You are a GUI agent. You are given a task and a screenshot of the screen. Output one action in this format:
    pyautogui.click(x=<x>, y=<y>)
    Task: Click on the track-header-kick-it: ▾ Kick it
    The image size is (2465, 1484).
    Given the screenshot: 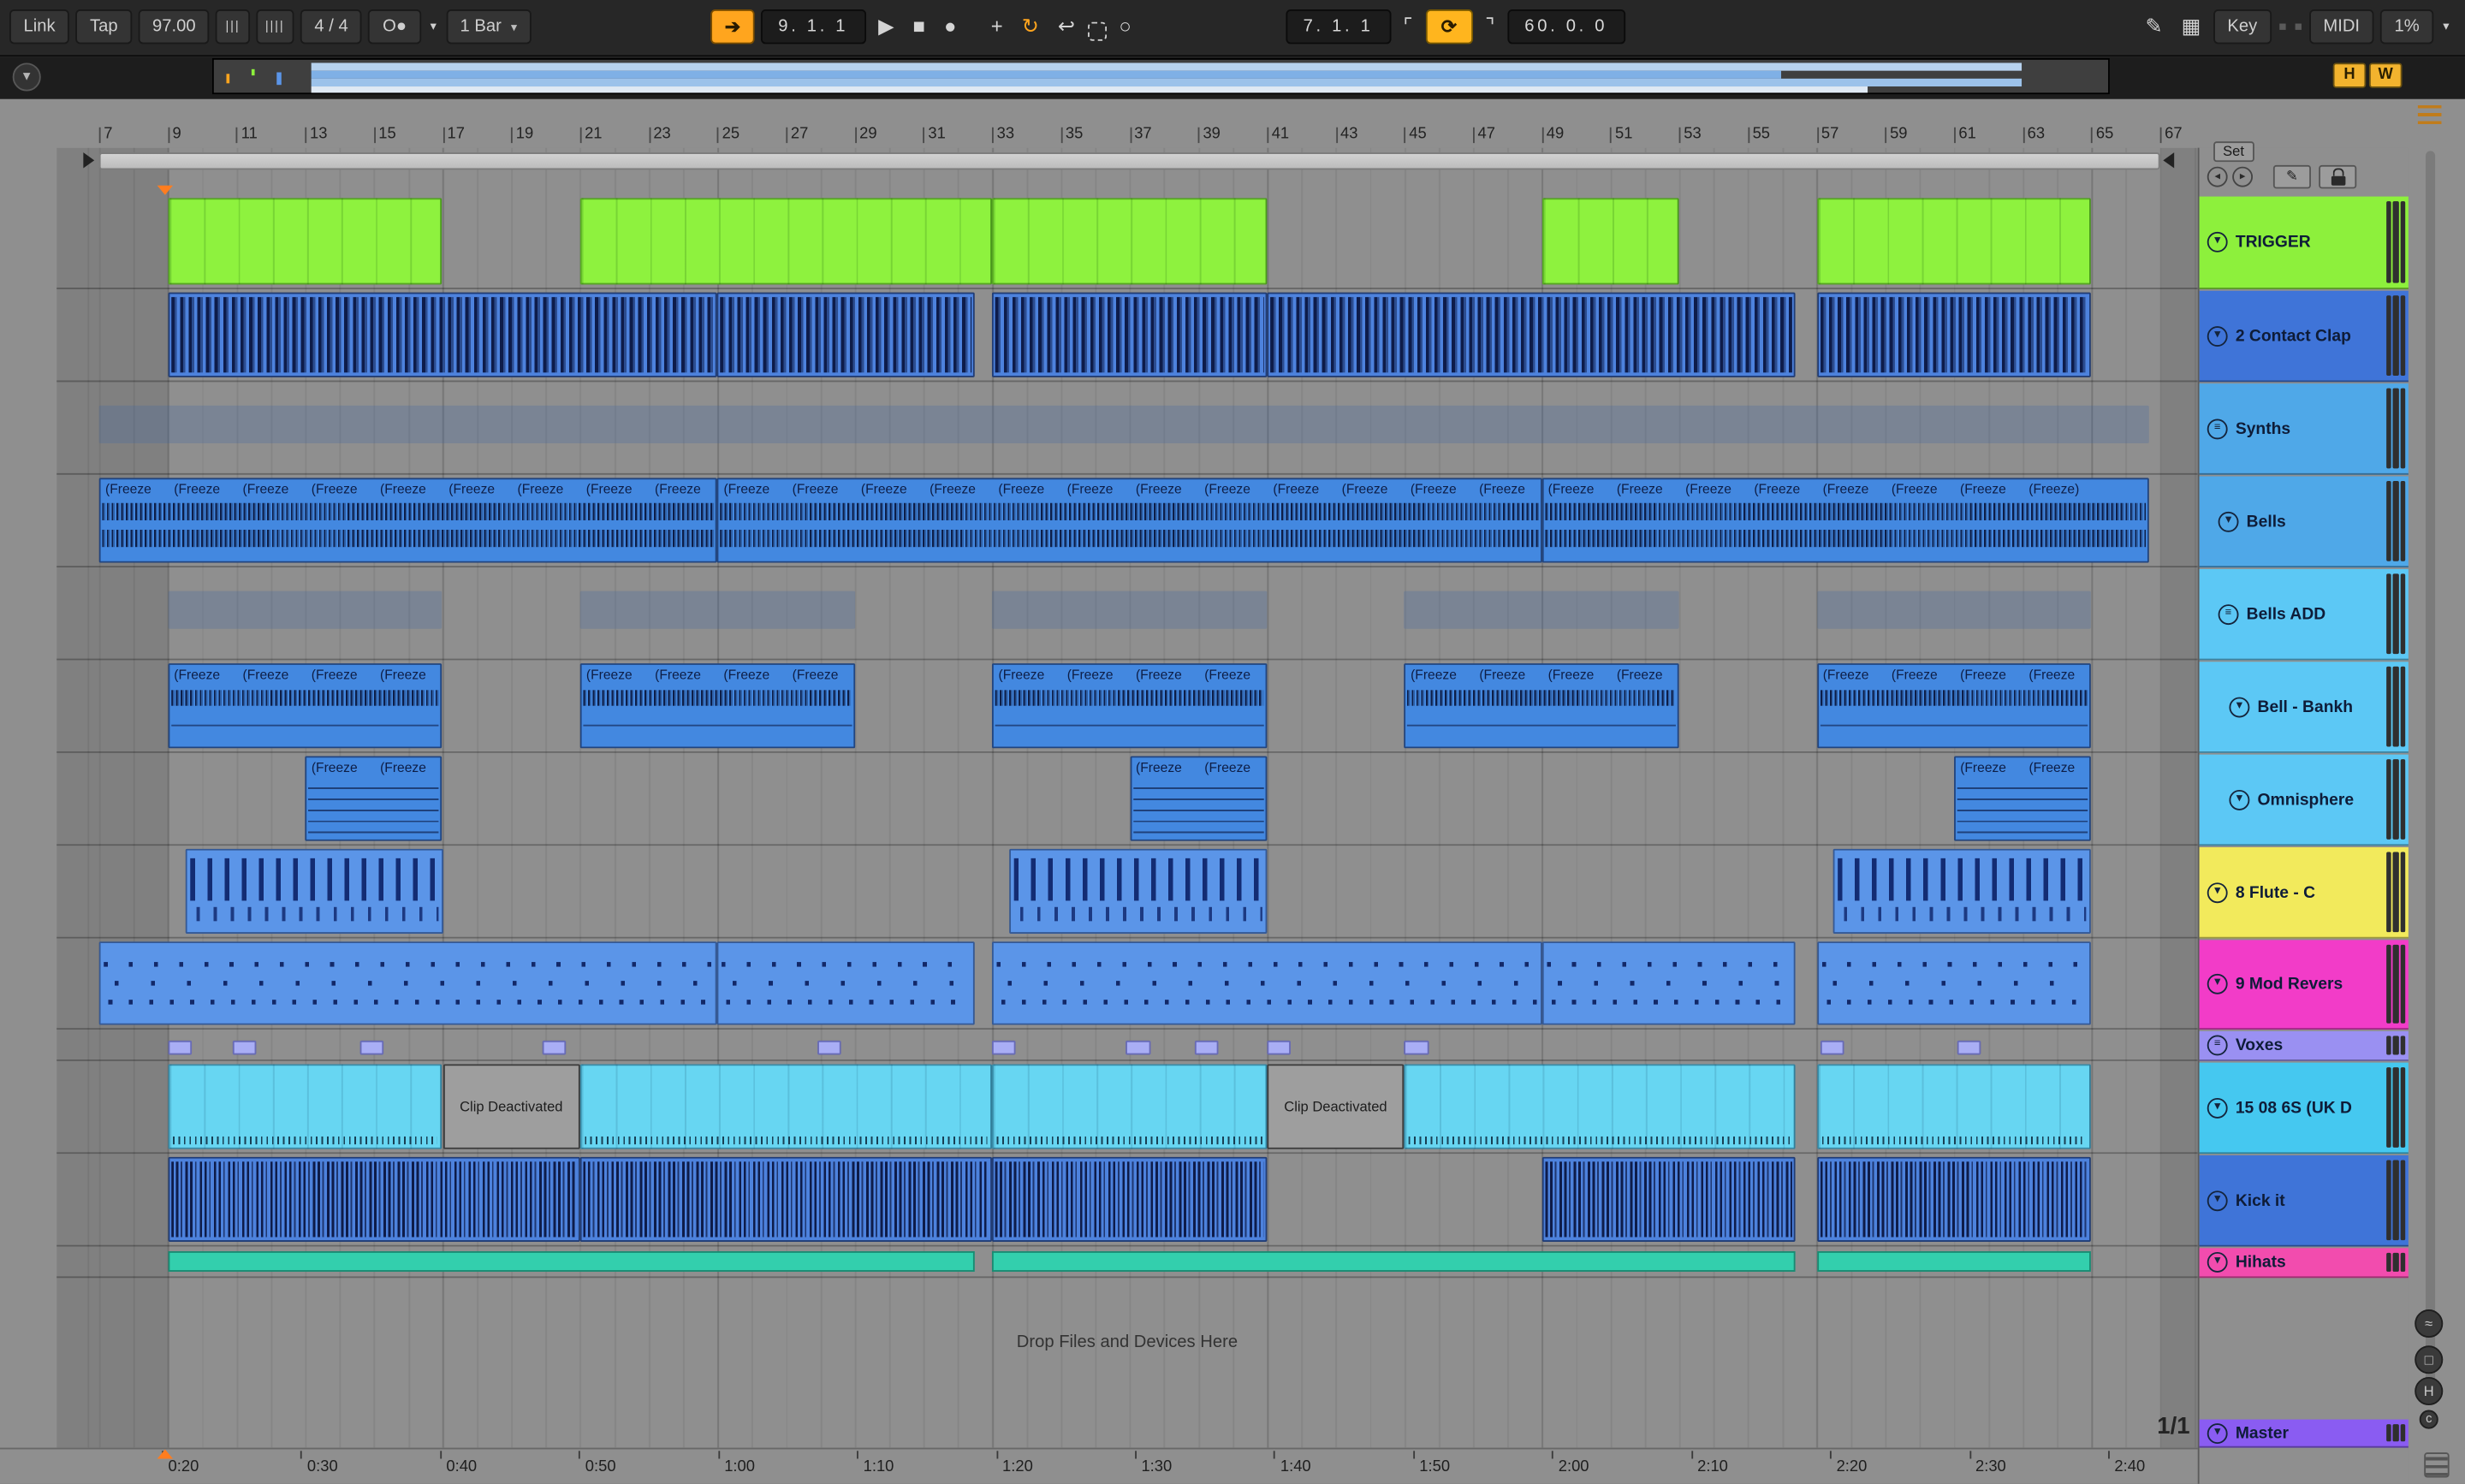 What is the action you would take?
    pyautogui.click(x=2304, y=1201)
    